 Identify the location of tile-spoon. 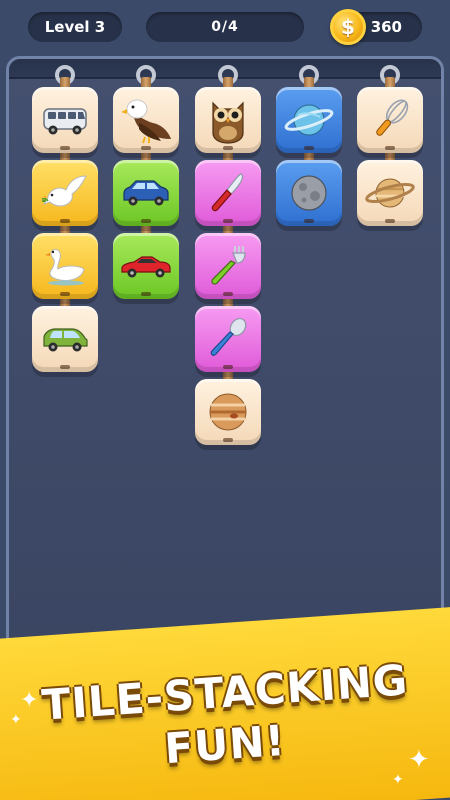
(228, 339).